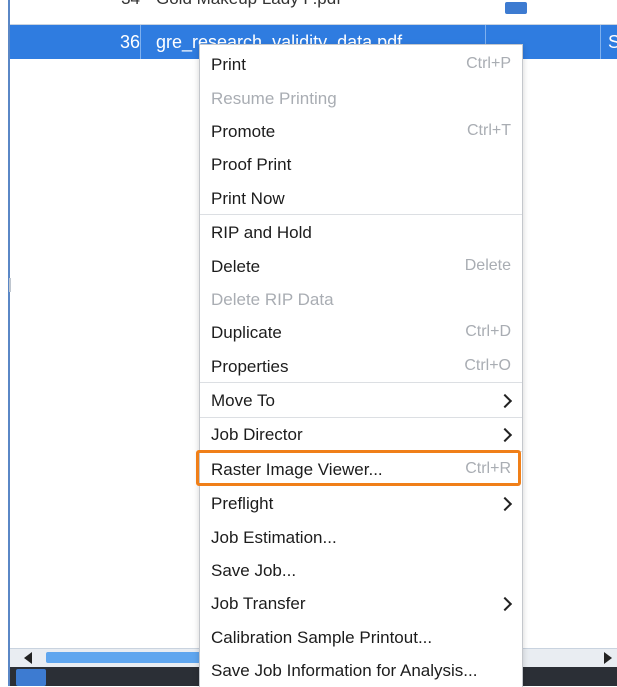 This screenshot has width=617, height=687. I want to click on menu-item-preflight: Preflight, so click(361, 503).